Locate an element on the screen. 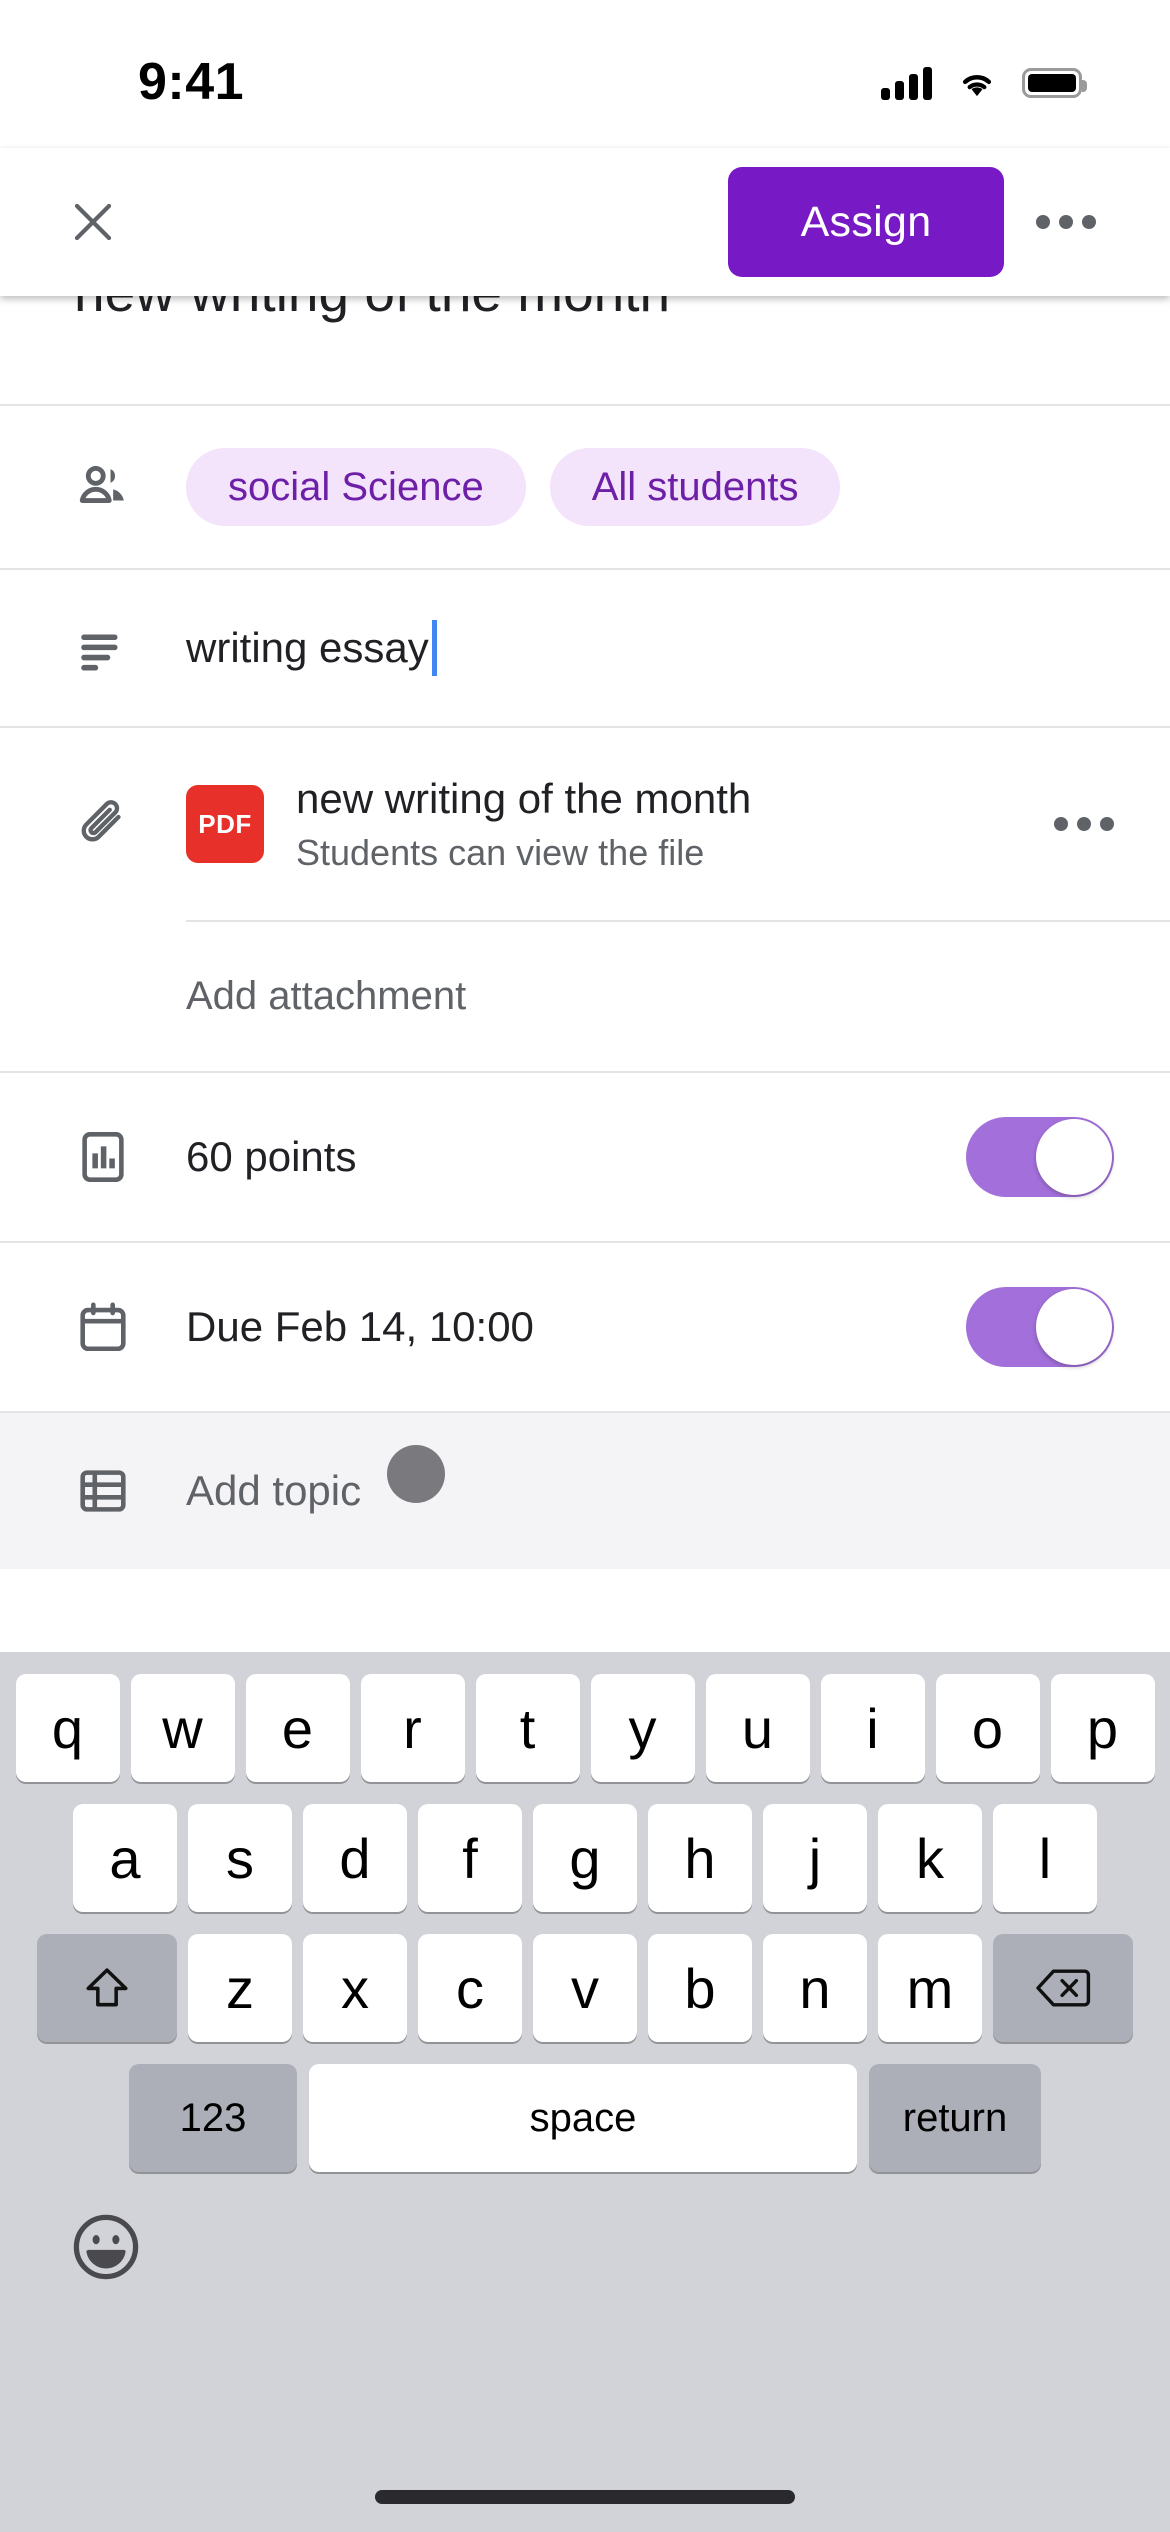 The image size is (1170, 2532). people-icon is located at coordinates (101, 484).